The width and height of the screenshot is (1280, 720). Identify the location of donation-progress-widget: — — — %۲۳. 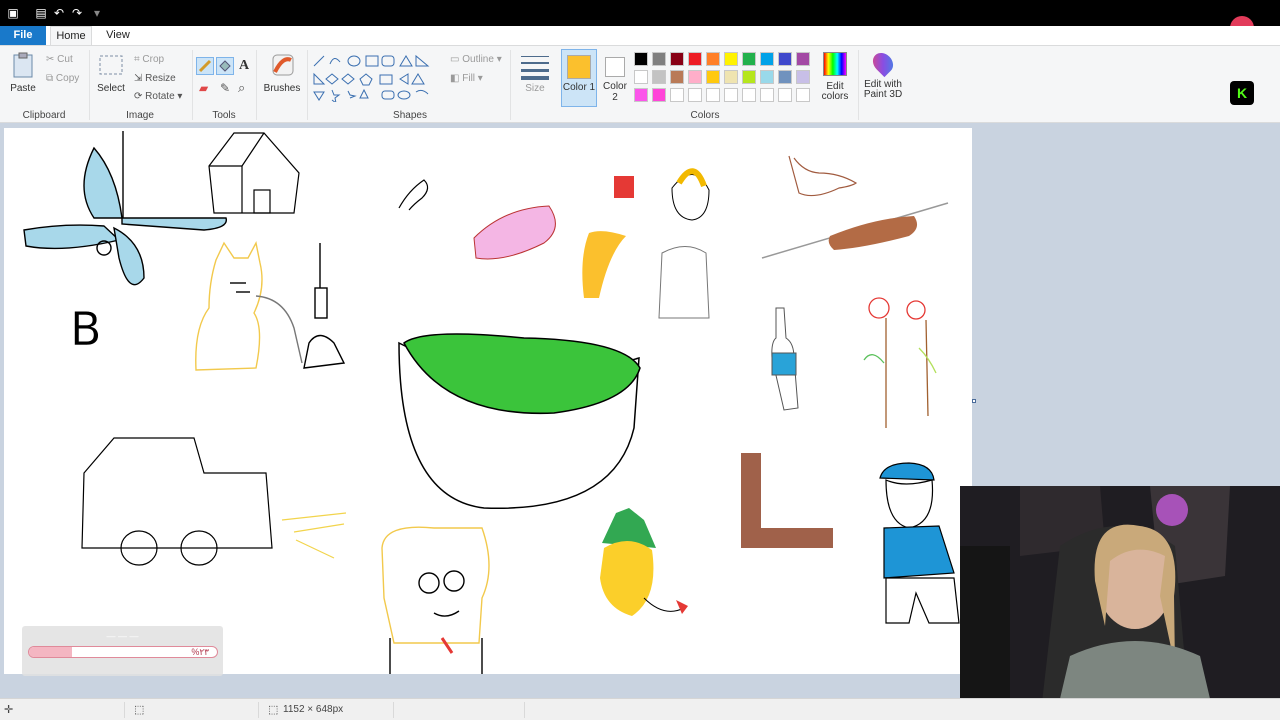
(122, 651).